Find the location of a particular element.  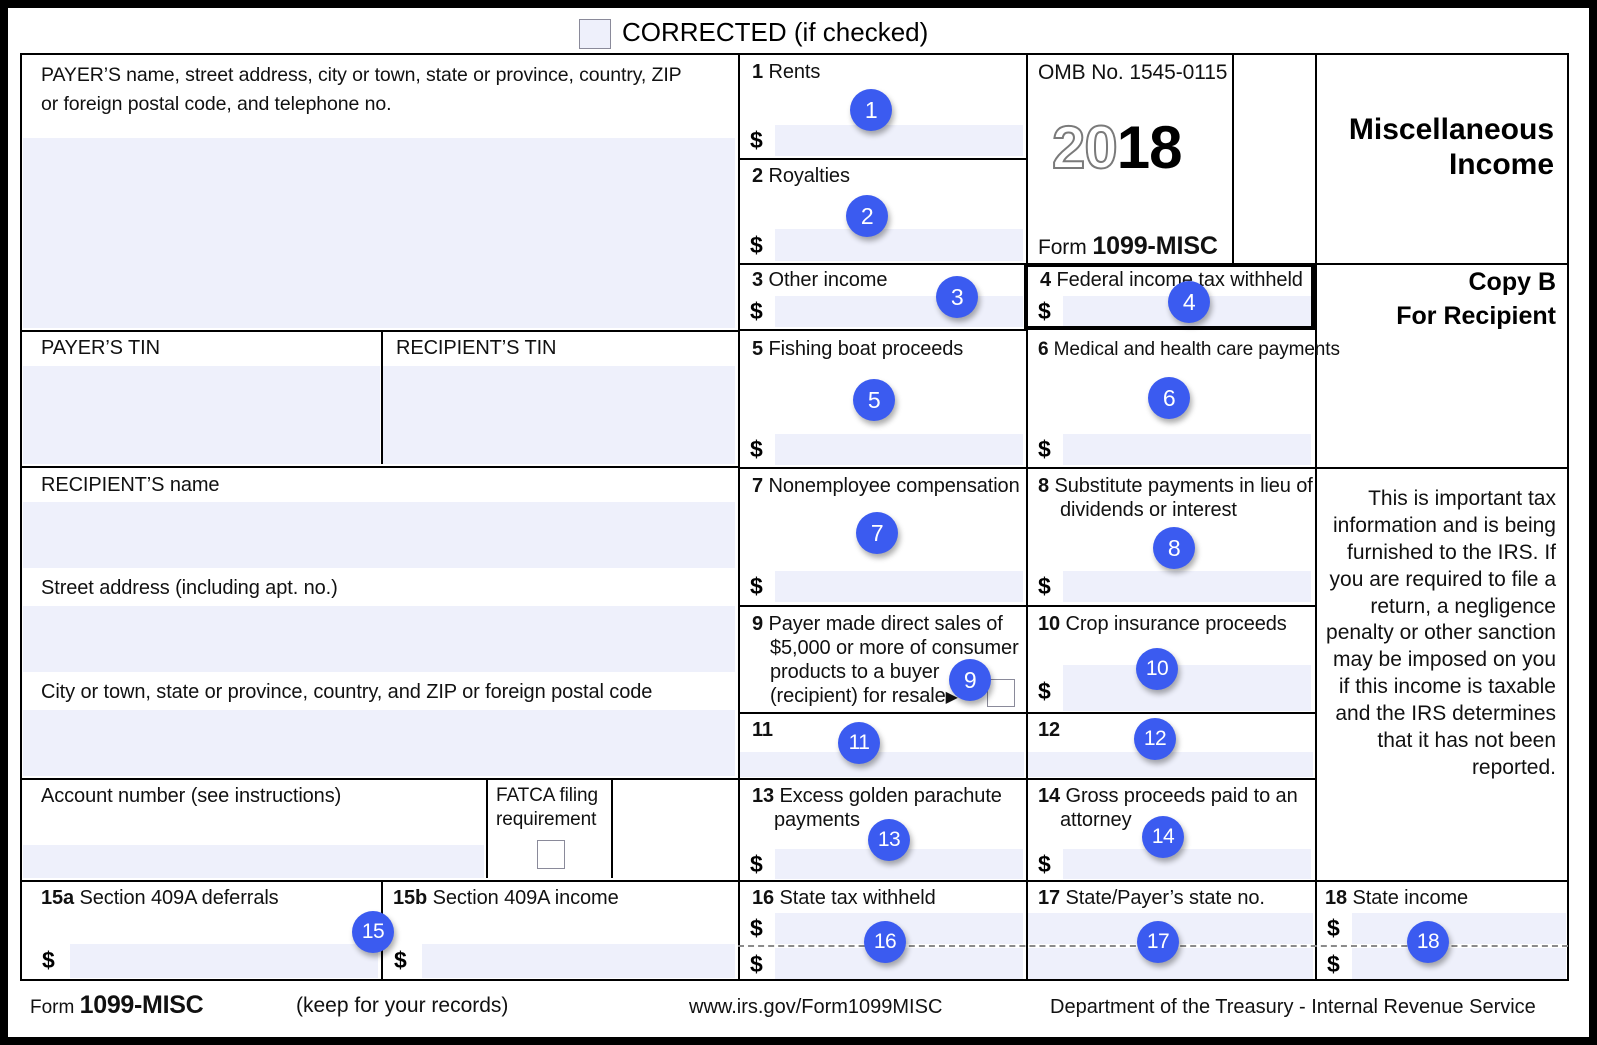

recipient-tin-label: RECIPIENT’S TIN is located at coordinates (476, 348).